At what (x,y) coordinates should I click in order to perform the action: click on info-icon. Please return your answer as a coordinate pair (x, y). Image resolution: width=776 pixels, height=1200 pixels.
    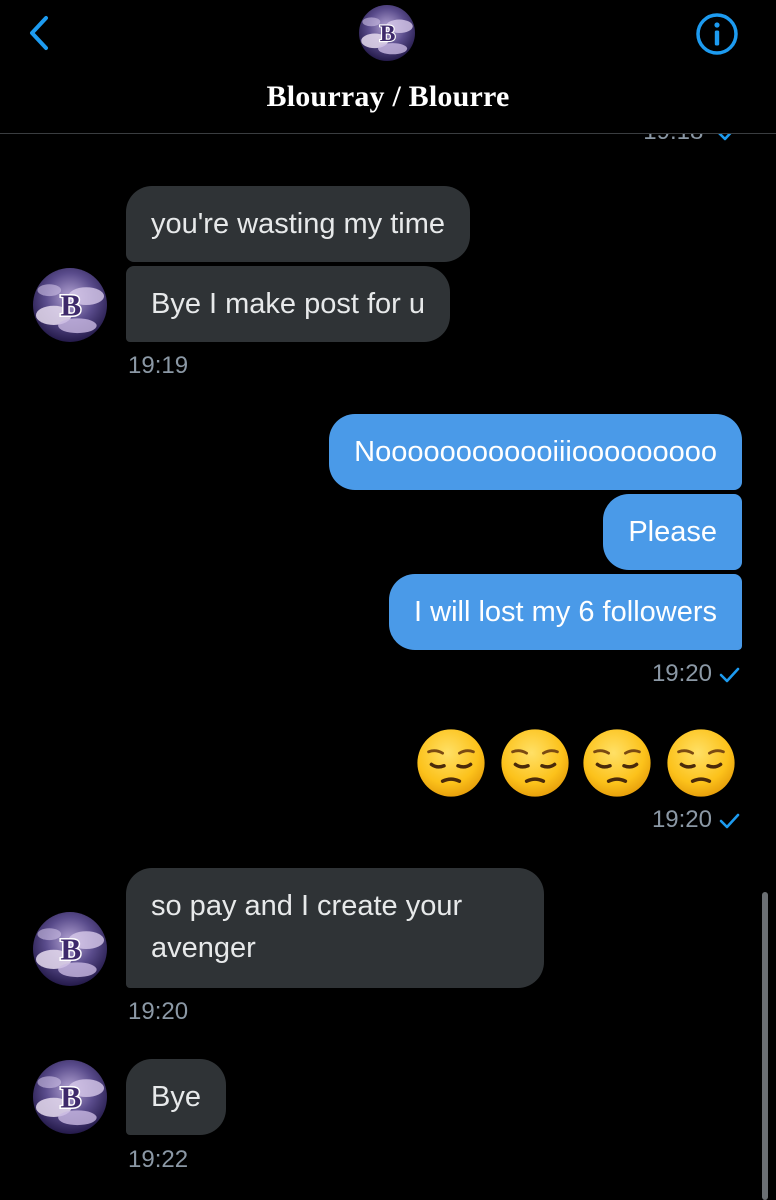
    Looking at the image, I should click on (717, 34).